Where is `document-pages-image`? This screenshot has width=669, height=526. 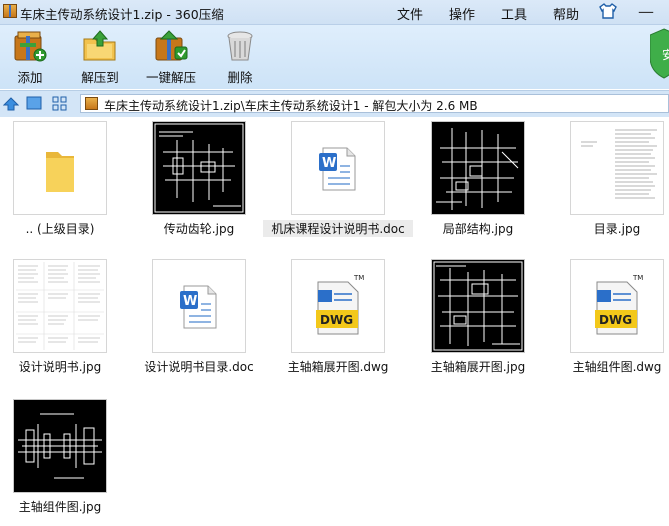 document-pages-image is located at coordinates (60, 306).